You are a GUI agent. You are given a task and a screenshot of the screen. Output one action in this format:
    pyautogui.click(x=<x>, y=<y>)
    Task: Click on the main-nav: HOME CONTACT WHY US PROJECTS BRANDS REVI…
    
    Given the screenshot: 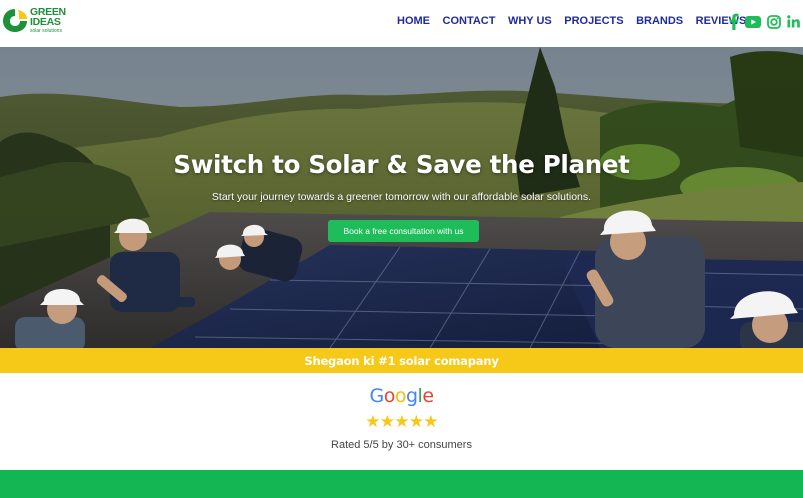 What is the action you would take?
    pyautogui.click(x=578, y=21)
    